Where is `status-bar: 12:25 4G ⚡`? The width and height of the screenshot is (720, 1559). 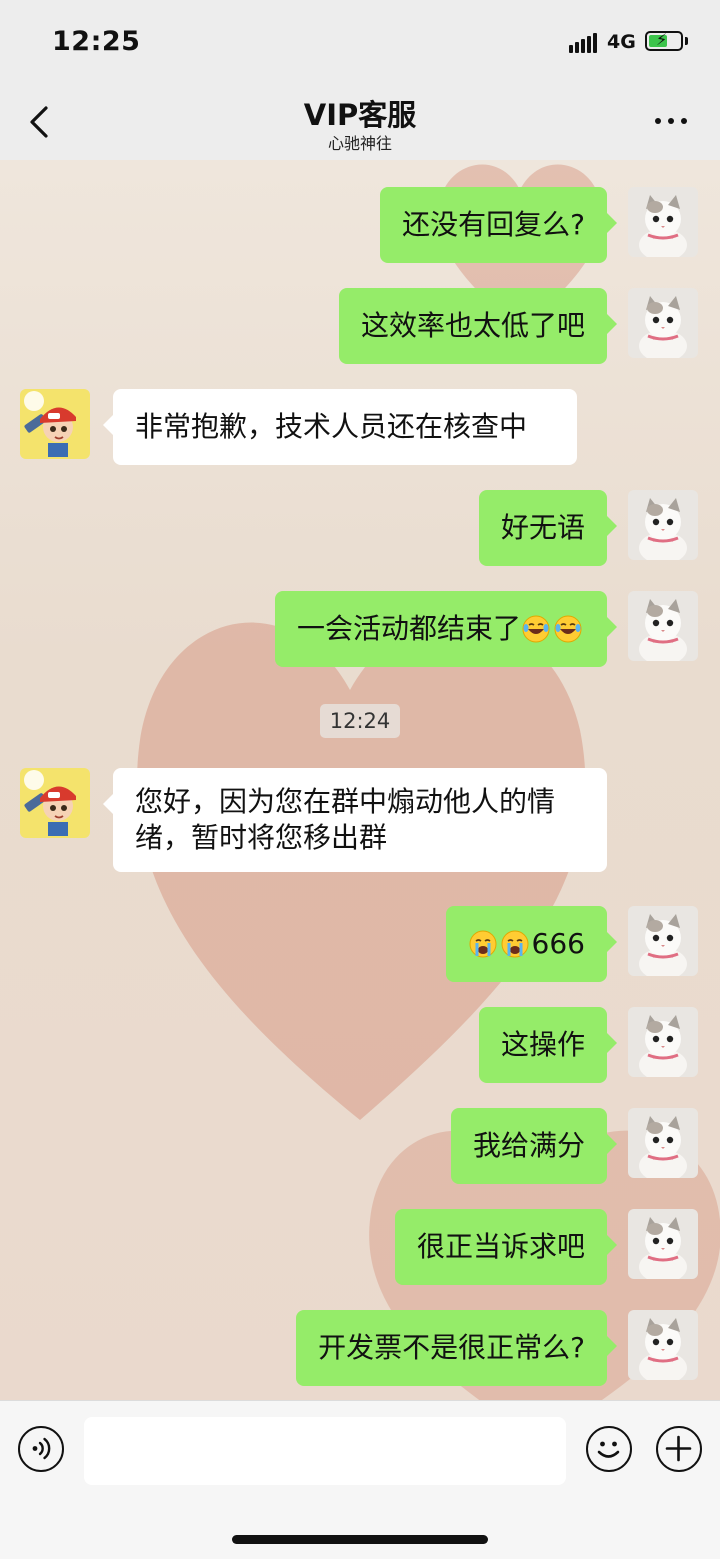
status-bar: 12:25 4G ⚡ is located at coordinates (360, 42).